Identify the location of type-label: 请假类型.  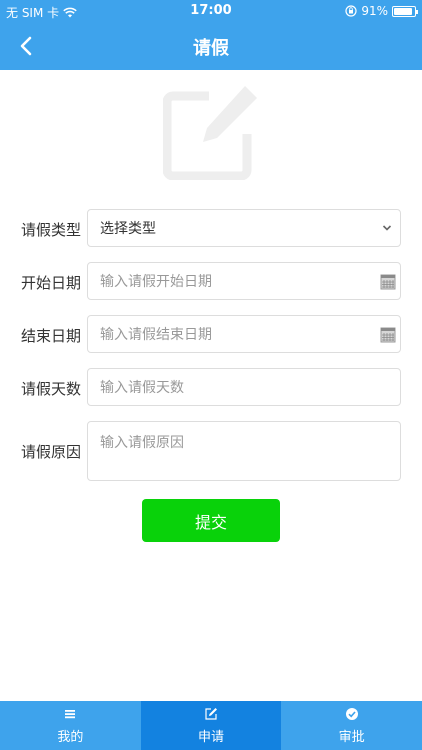
(51, 230).